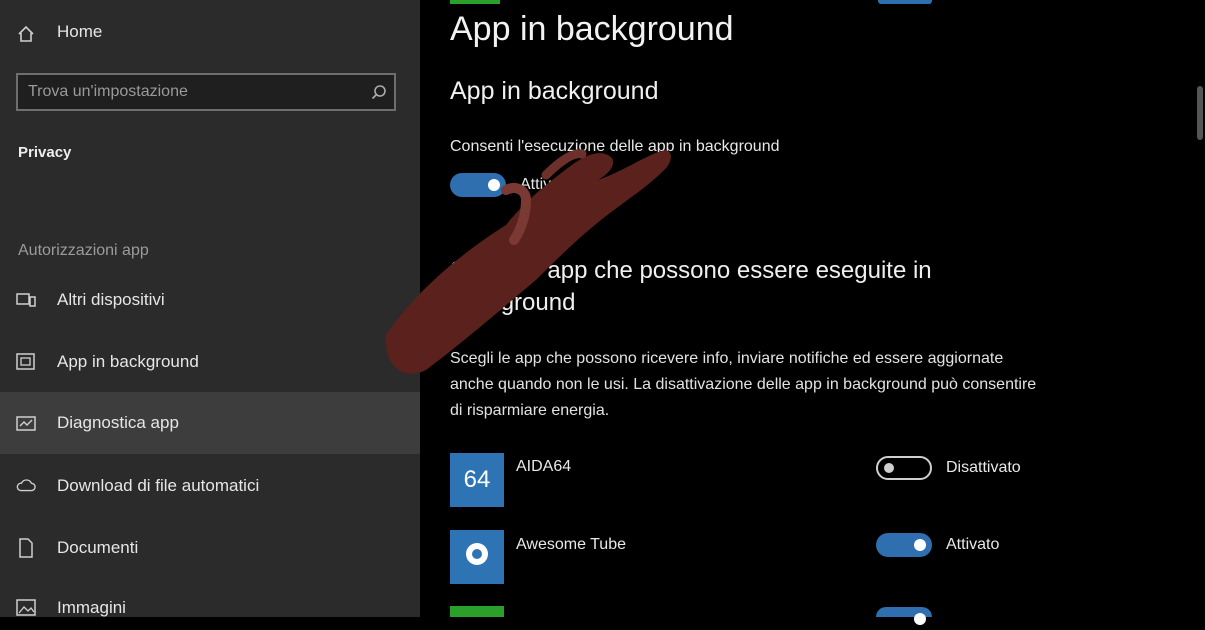 Image resolution: width=1205 pixels, height=630 pixels. I want to click on devices-icon, so click(26, 300).